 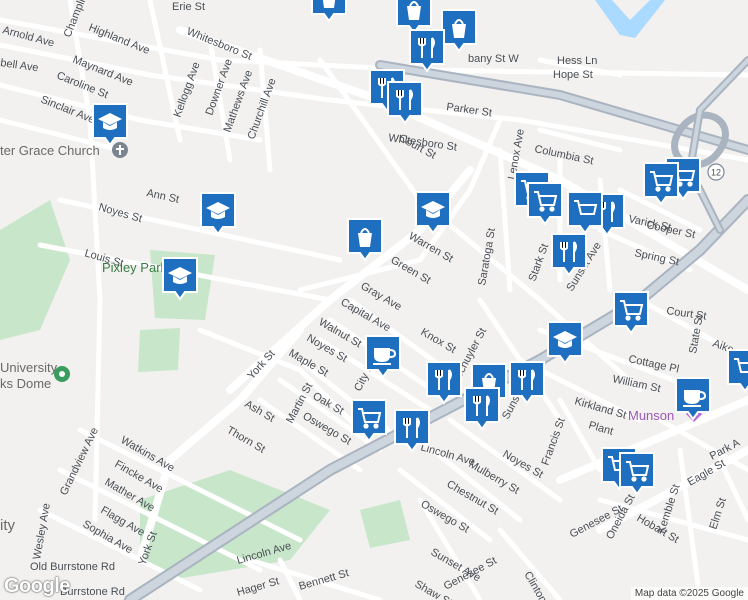 I want to click on university-label: University, so click(x=29, y=367).